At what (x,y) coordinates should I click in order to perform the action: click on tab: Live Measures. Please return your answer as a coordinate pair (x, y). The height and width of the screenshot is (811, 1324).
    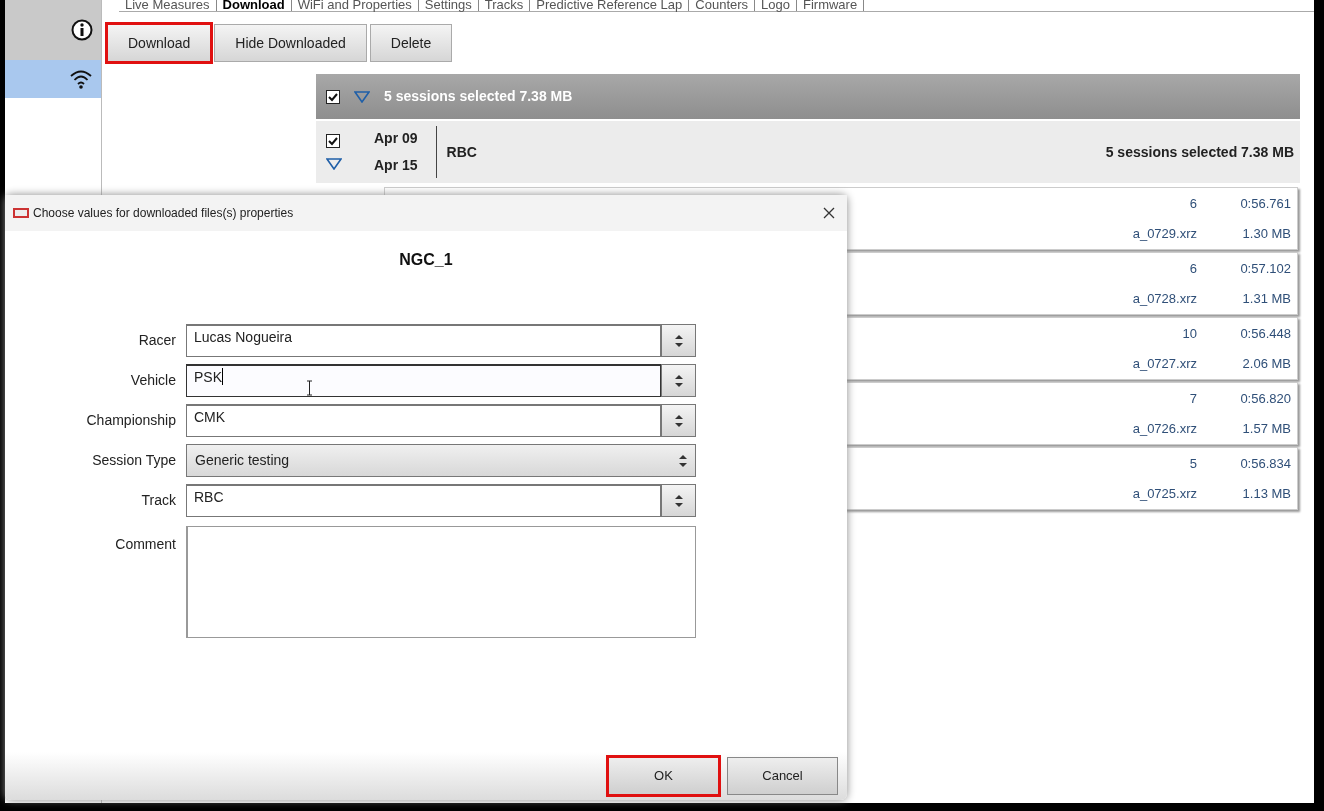
    Looking at the image, I should click on (168, 5).